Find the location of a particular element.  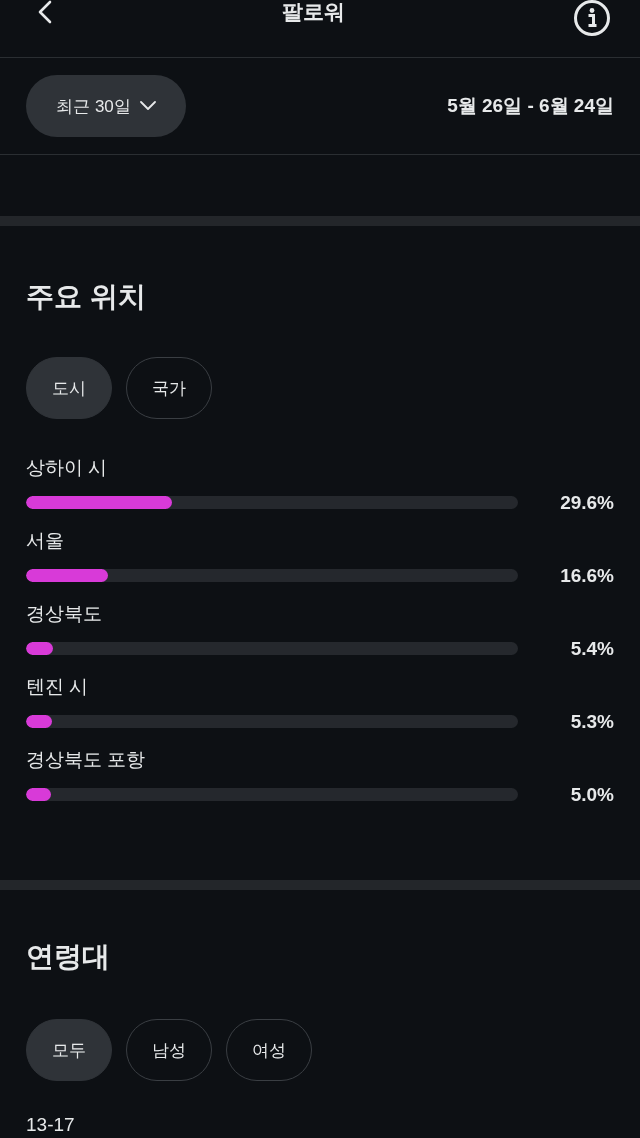

section-title: 주요 위치 is located at coordinates (86, 297).